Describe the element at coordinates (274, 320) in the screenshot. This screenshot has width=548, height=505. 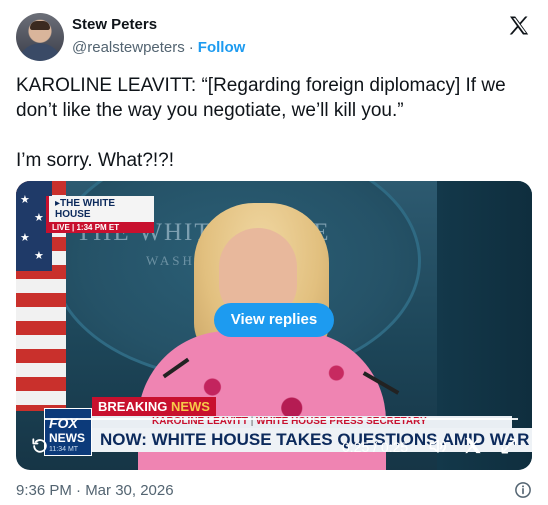
I see `view-replies-button: View replies` at that location.